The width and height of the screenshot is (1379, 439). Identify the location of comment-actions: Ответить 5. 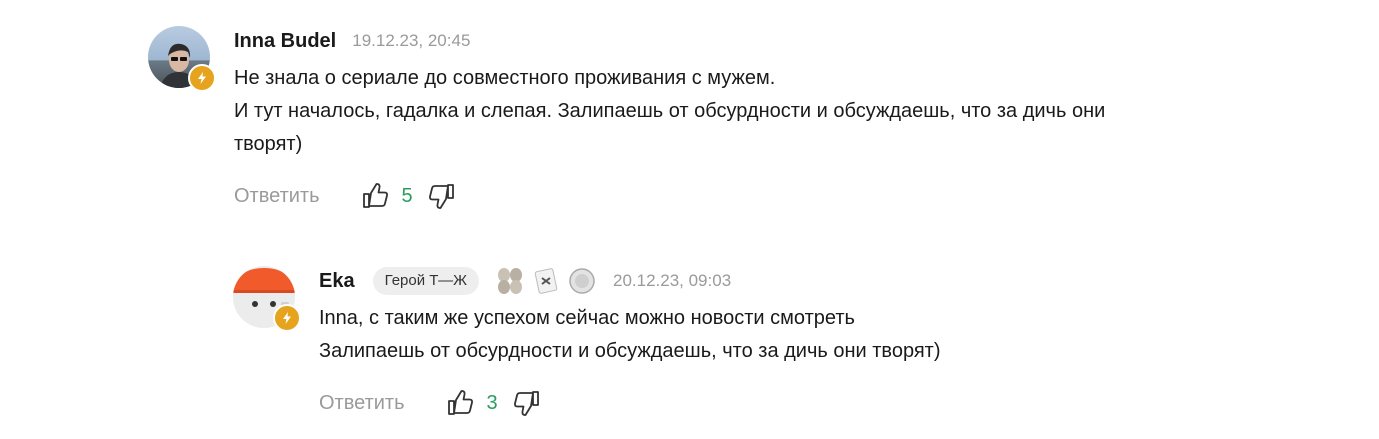
(774, 196).